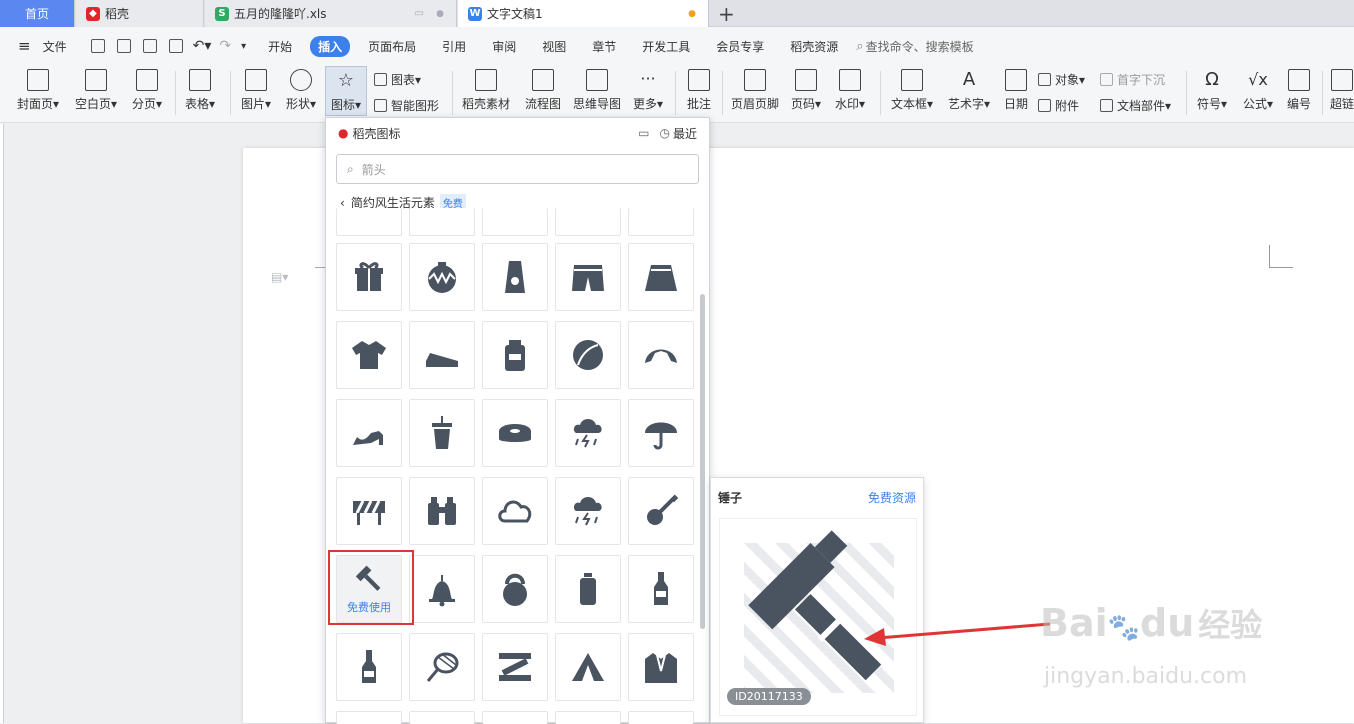 The image size is (1354, 724). What do you see at coordinates (588, 433) in the screenshot?
I see `icon-cell-thunder-rain` at bounding box center [588, 433].